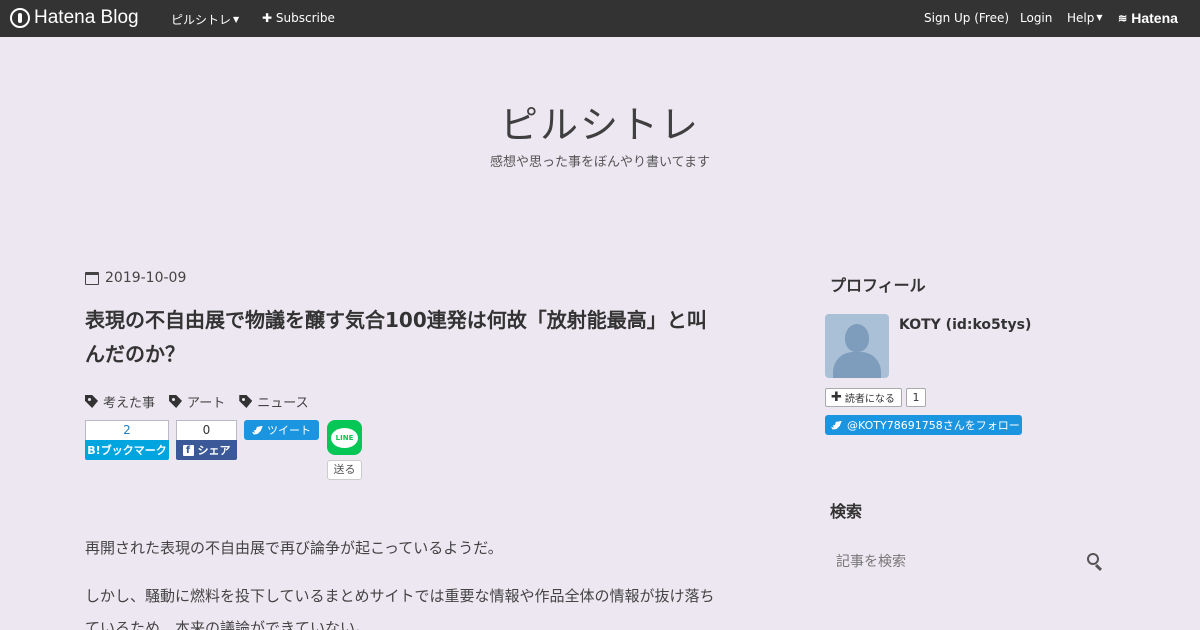 The height and width of the screenshot is (630, 1200). Describe the element at coordinates (600, 121) in the screenshot. I see `blog-title: ピルシトレ` at that location.